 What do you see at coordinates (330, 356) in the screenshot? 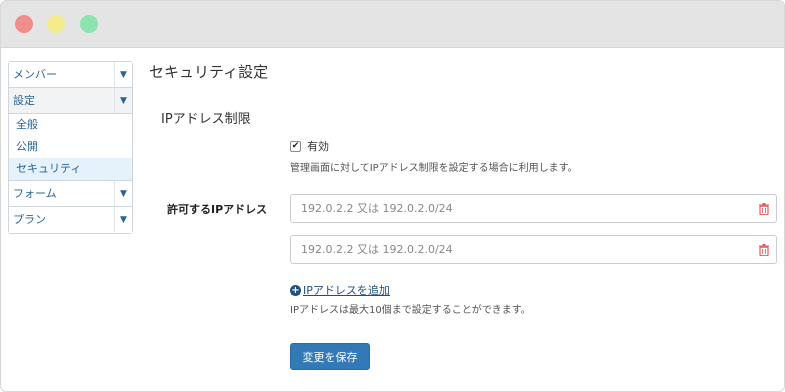
I see `save-changes-button: 変更を保存` at bounding box center [330, 356].